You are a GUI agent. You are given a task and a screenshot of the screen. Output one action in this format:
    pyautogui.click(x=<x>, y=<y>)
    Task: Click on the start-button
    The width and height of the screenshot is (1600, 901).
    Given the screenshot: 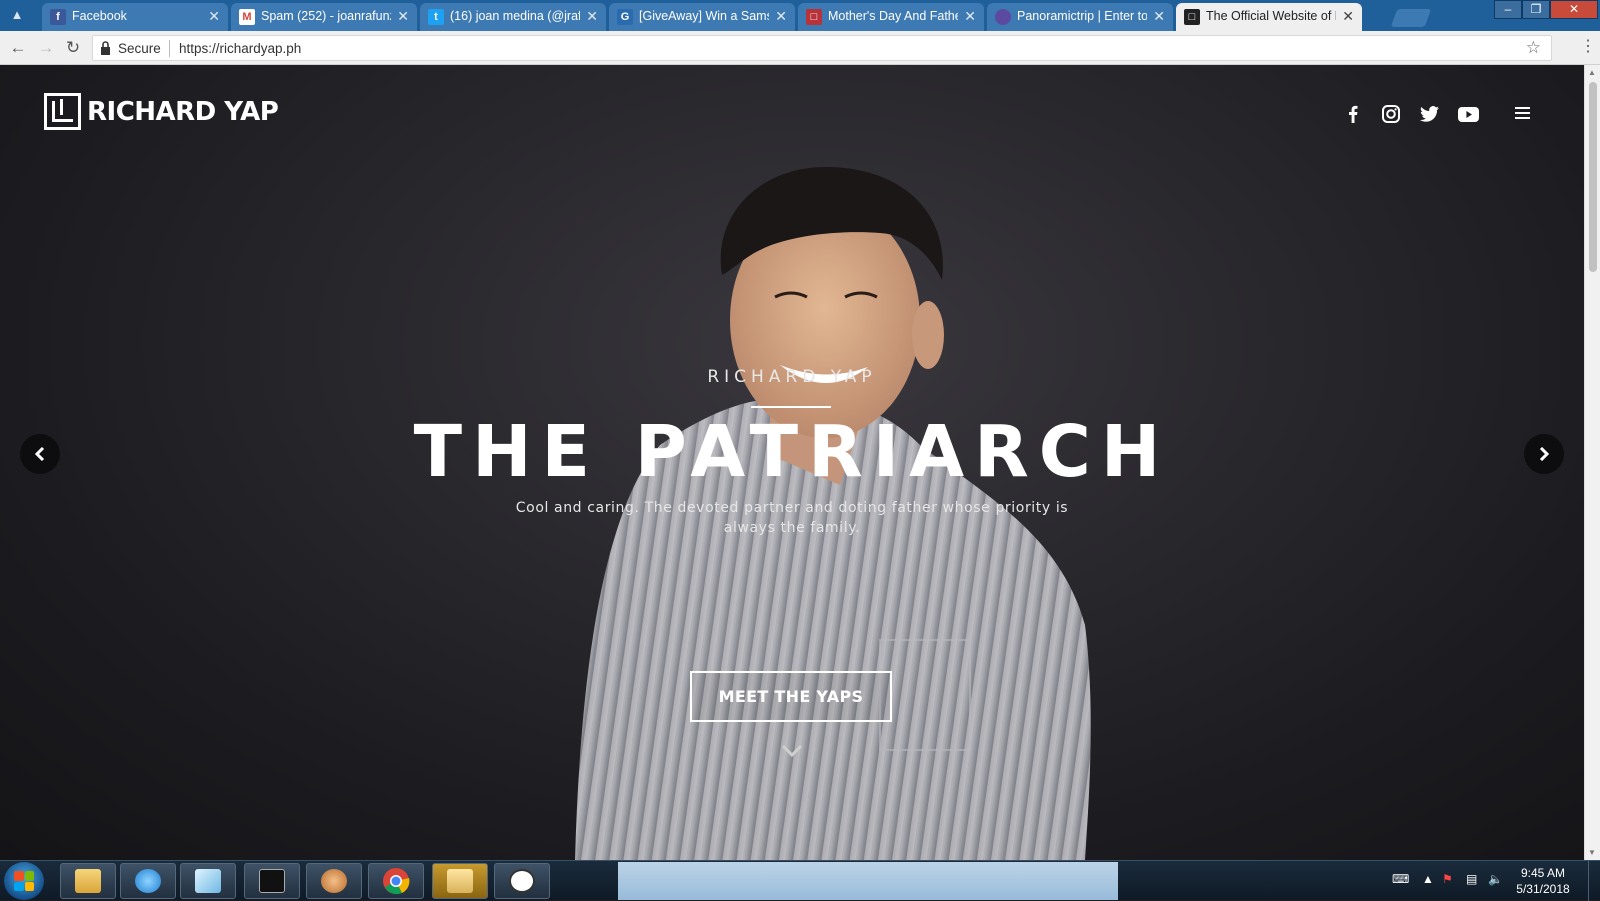 What is the action you would take?
    pyautogui.click(x=24, y=881)
    